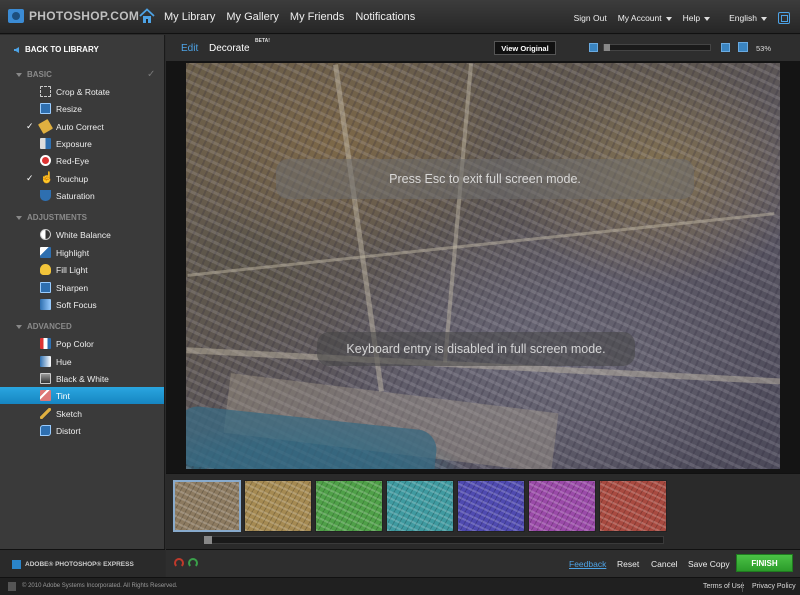 The image size is (800, 595). What do you see at coordinates (45, 126) in the screenshot?
I see `wand-icon` at bounding box center [45, 126].